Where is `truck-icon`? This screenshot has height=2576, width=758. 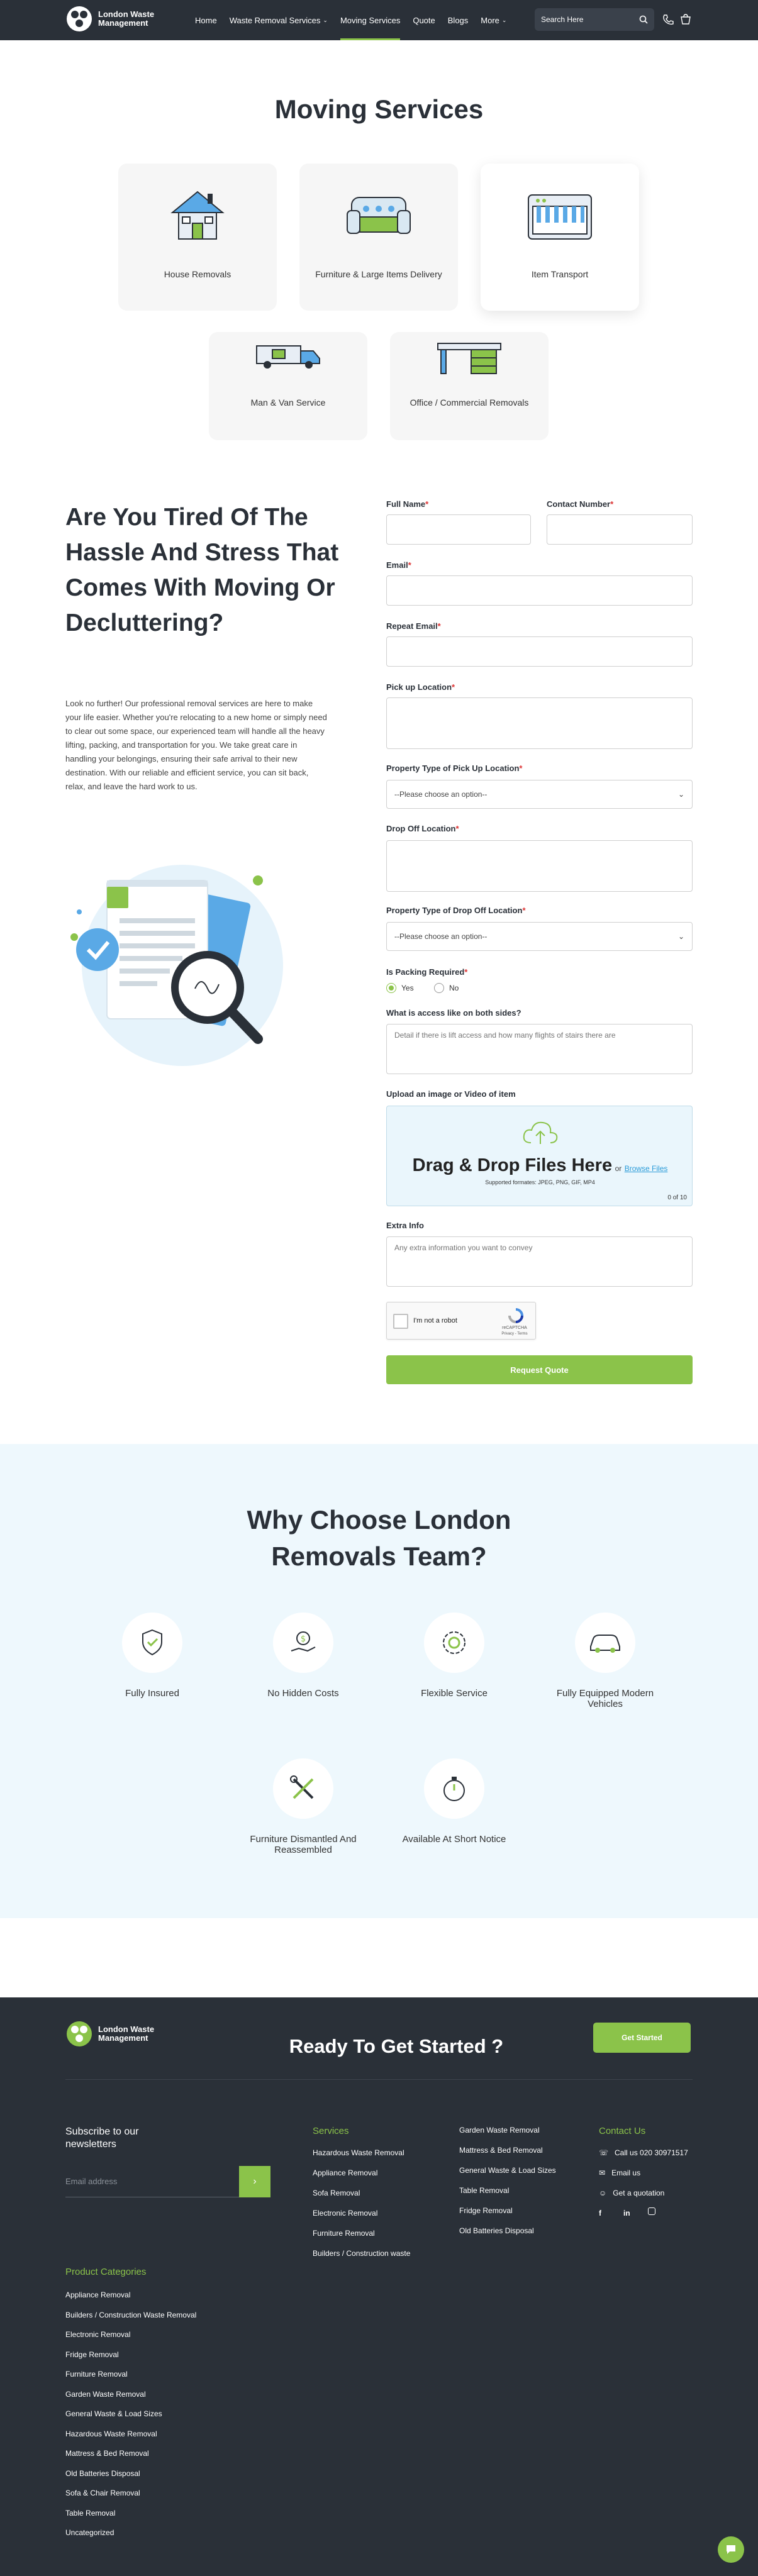 truck-icon is located at coordinates (288, 357).